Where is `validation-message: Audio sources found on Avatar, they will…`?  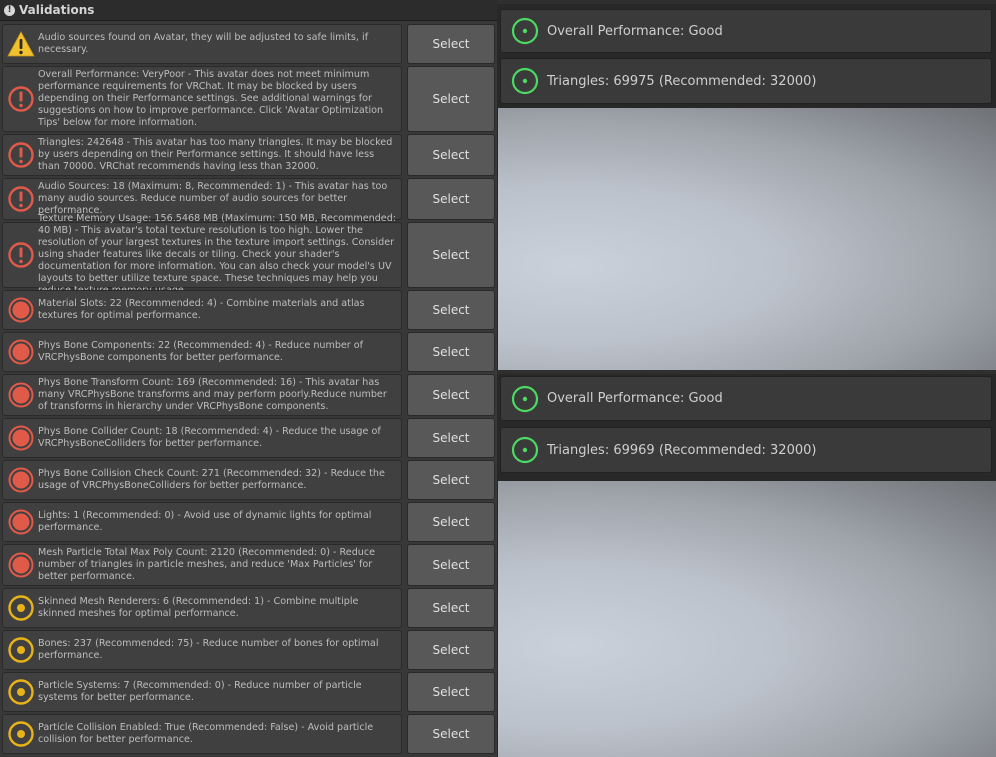
validation-message: Audio sources found on Avatar, they will… is located at coordinates (202, 44).